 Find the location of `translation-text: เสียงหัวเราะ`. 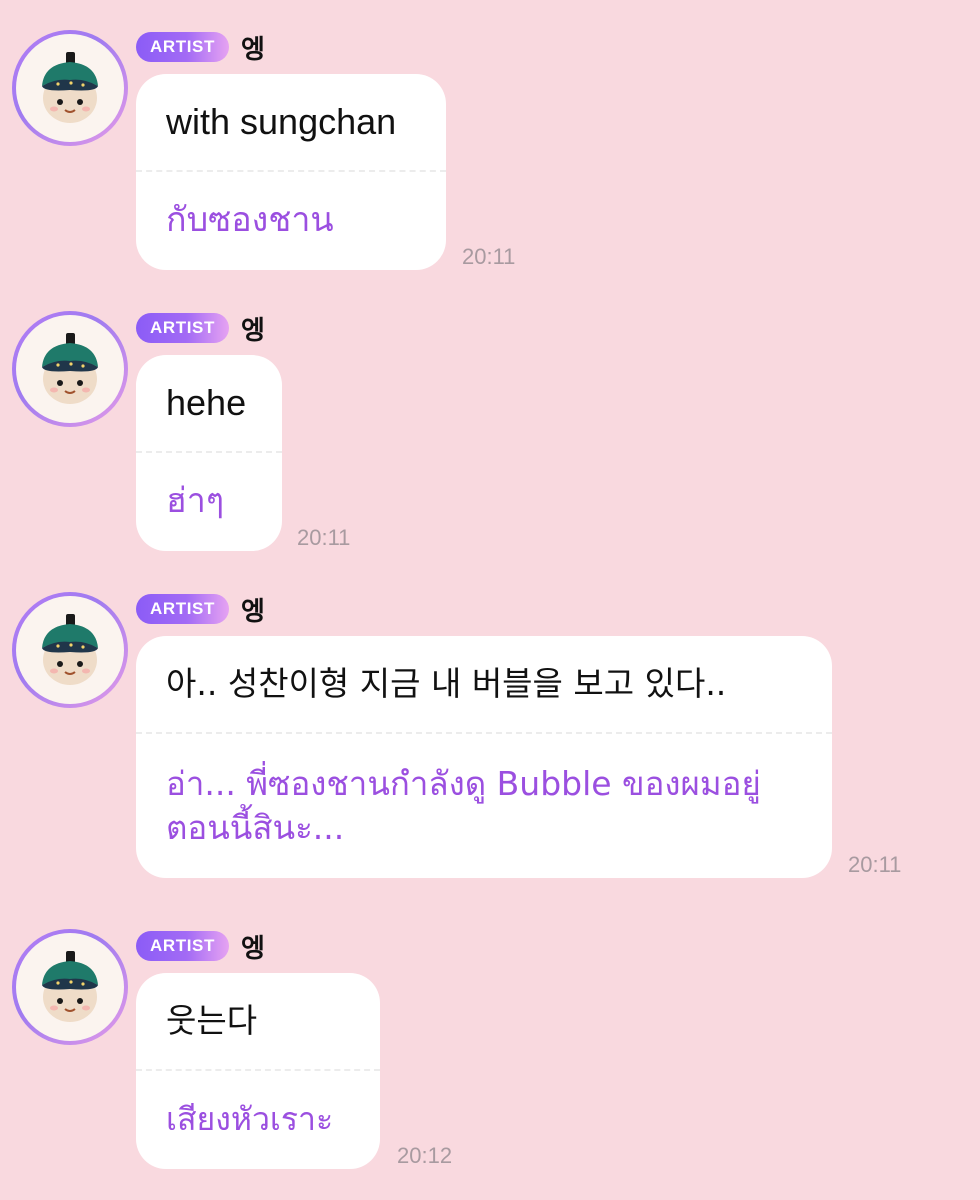

translation-text: เสียงหัวเราะ is located at coordinates (250, 1119).